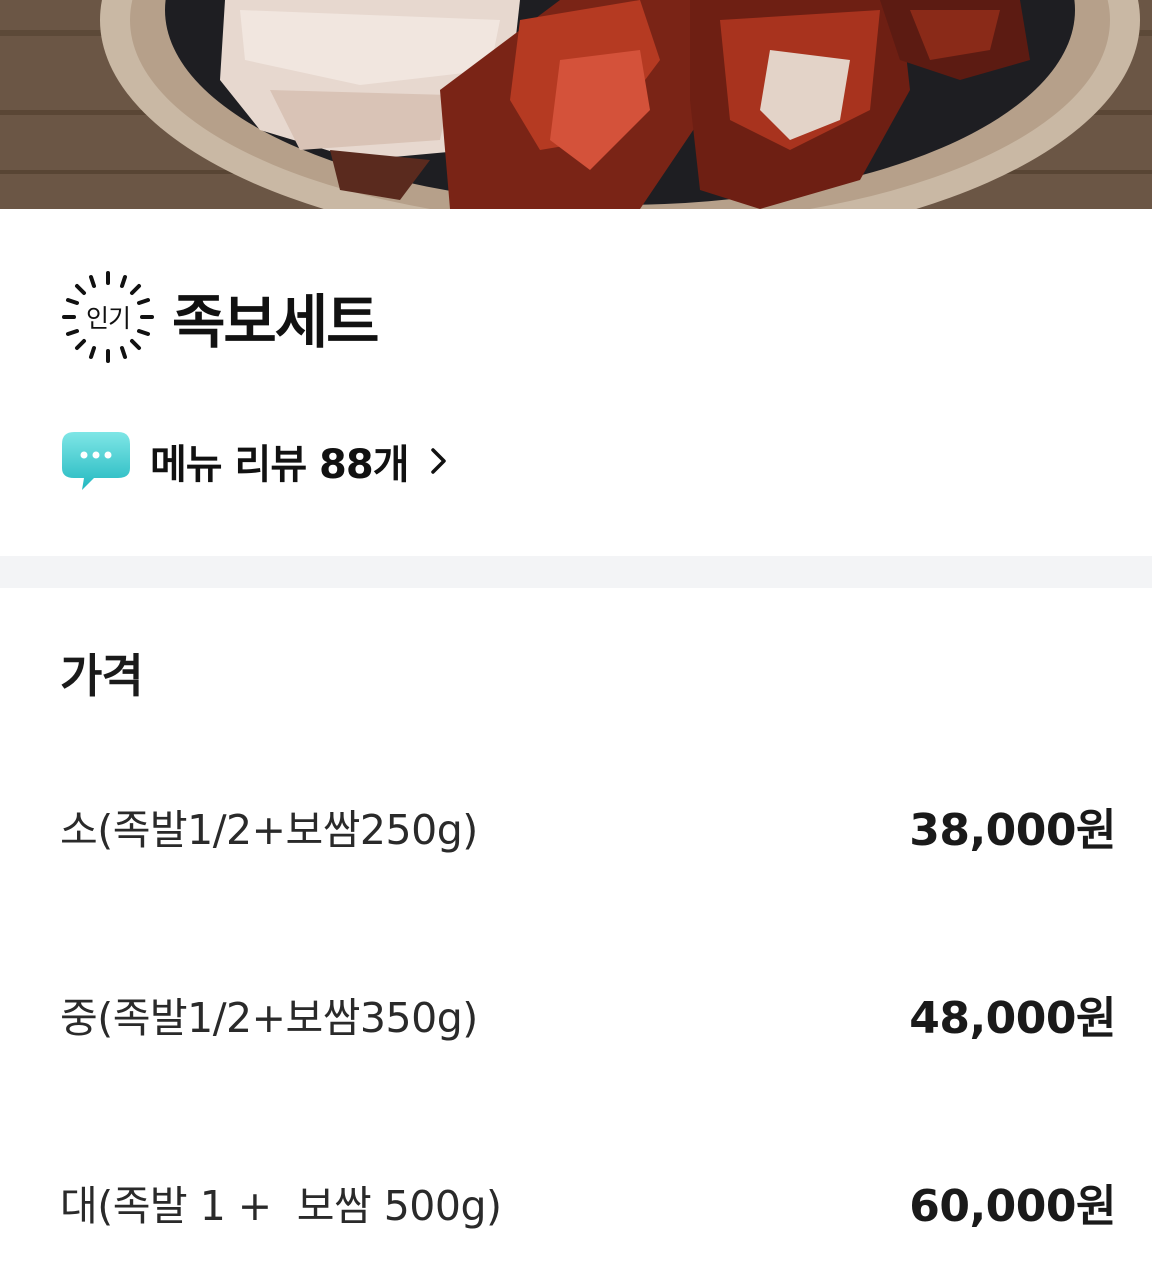 This screenshot has height=1287, width=1152. Describe the element at coordinates (280, 465) in the screenshot. I see `menu-review-label: 메뉴 리뷰 88개` at that location.